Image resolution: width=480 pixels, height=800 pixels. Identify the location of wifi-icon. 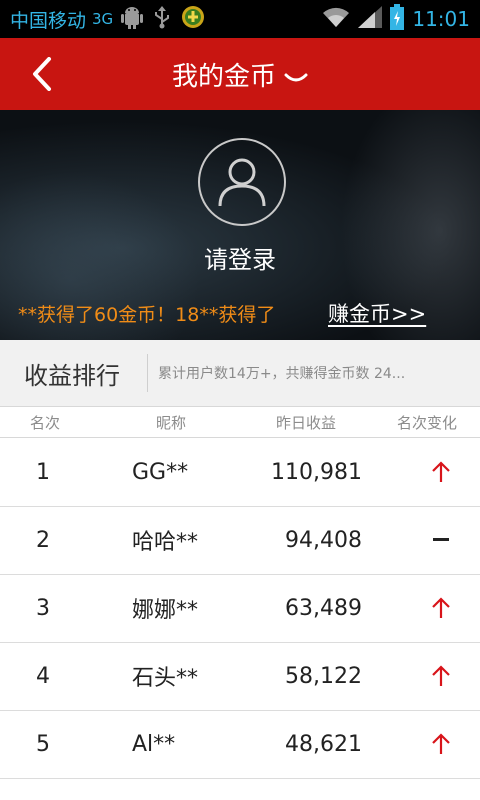
(336, 19).